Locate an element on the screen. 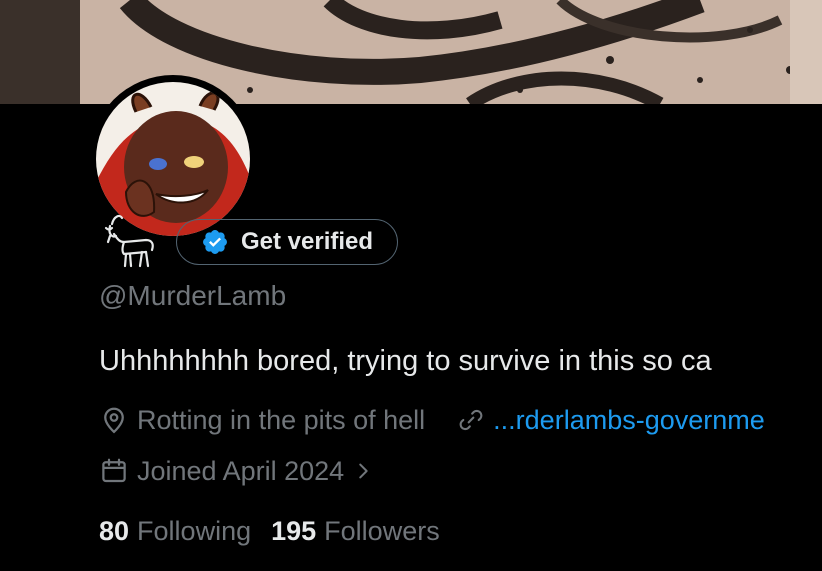 This screenshot has width=822, height=571. chevron-right-icon is located at coordinates (363, 471).